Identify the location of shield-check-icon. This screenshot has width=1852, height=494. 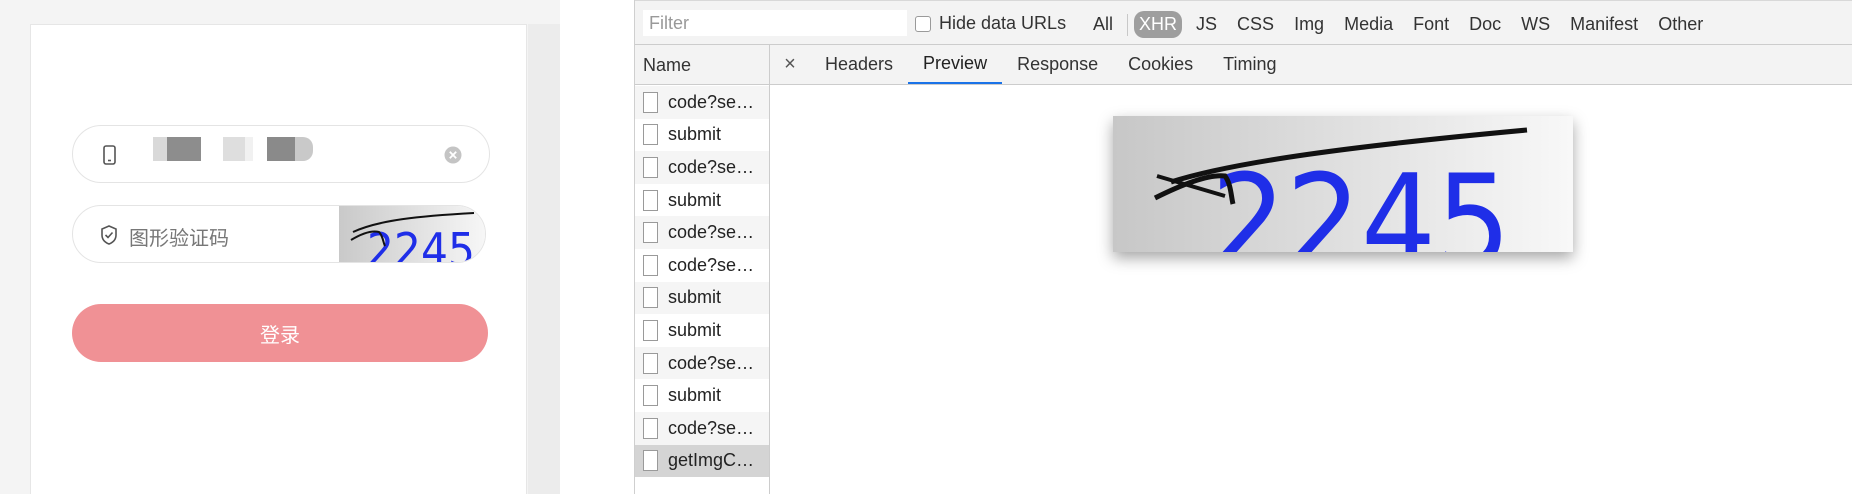
(109, 235).